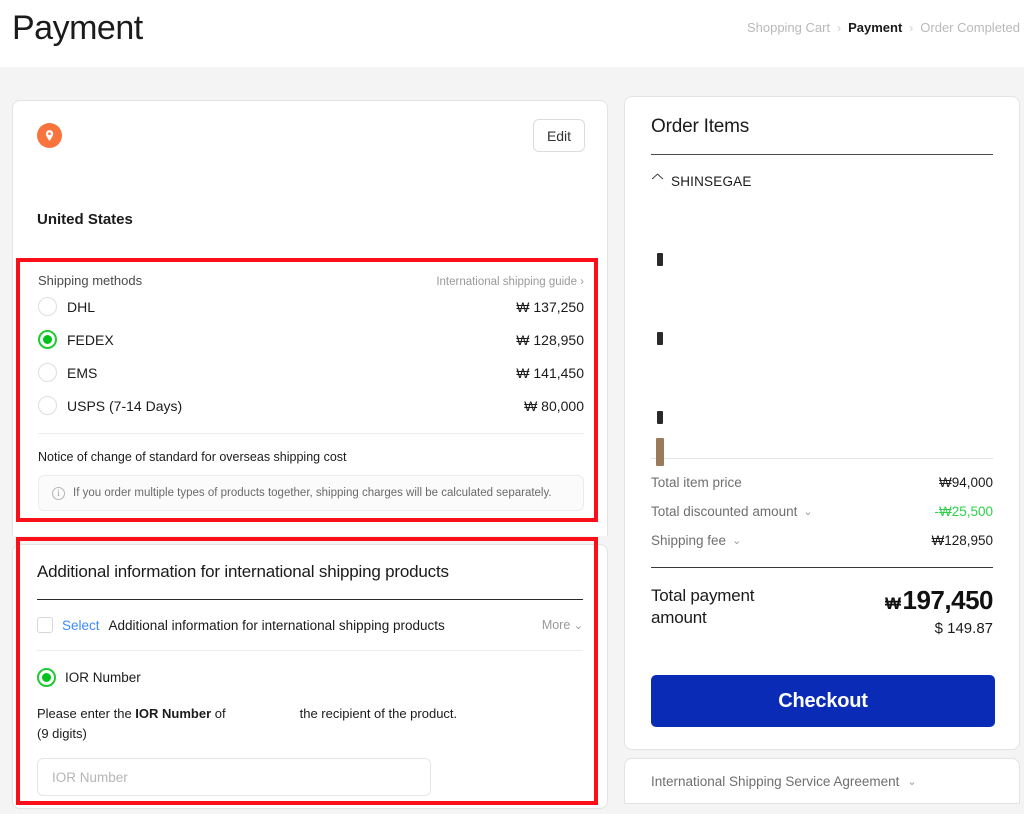 This screenshot has width=1024, height=814. What do you see at coordinates (822, 540) in the screenshot?
I see `total-row-shipping-fee: Shipping fee ⌄ ₩128,950` at bounding box center [822, 540].